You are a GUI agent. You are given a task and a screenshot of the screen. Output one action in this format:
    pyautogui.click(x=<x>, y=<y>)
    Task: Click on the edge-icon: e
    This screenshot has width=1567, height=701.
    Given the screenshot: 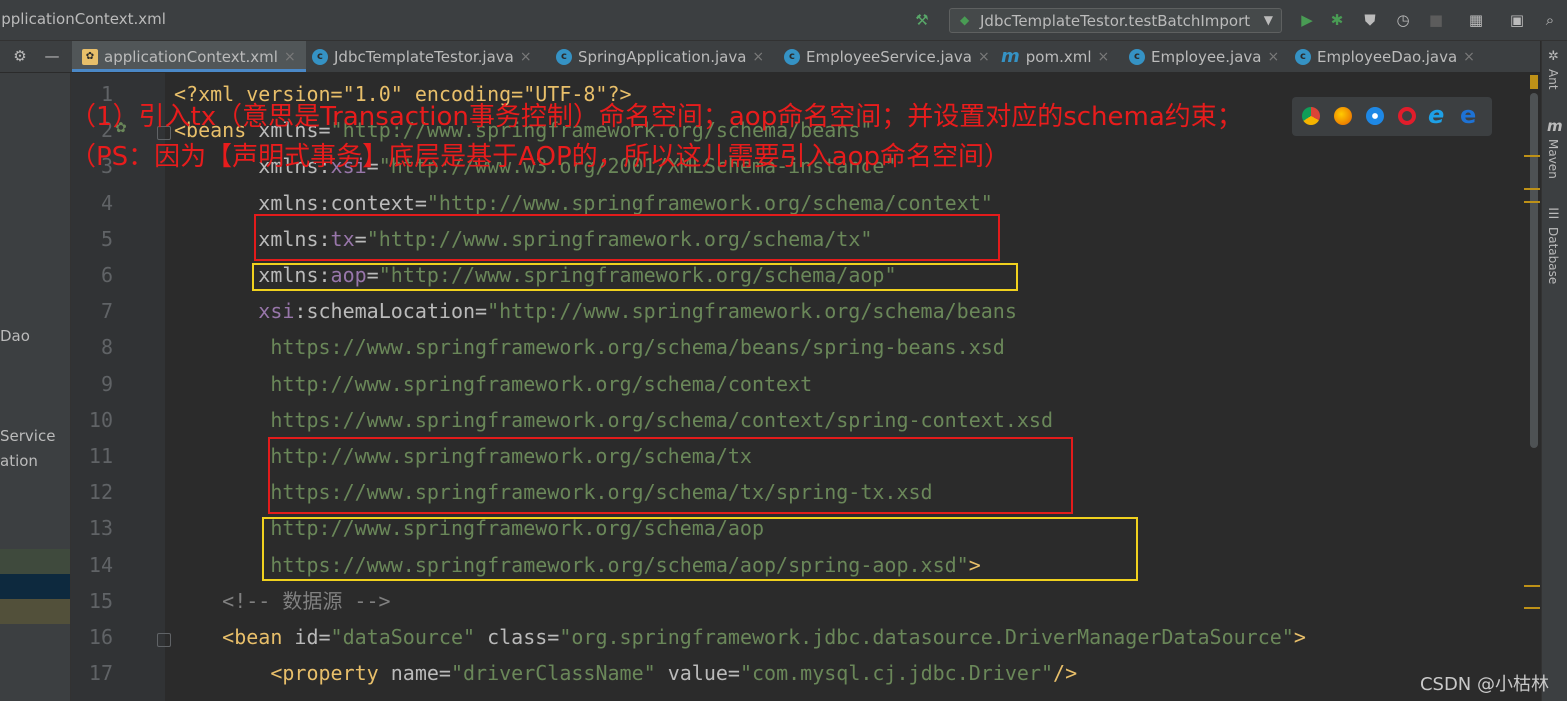 What is the action you would take?
    pyautogui.click(x=1468, y=115)
    